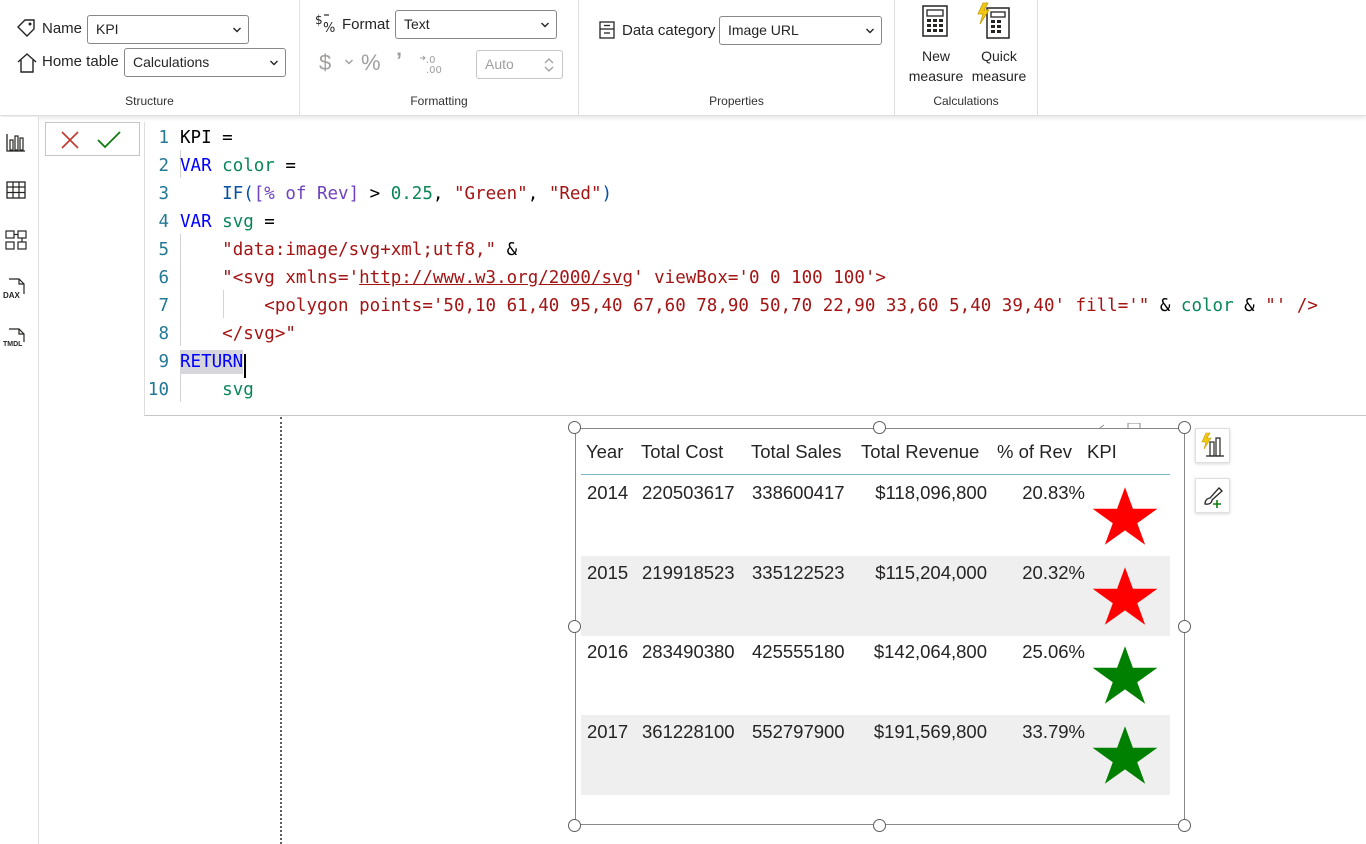  Describe the element at coordinates (755, 222) in the screenshot. I see `code-line: 4 VAR svg =` at that location.